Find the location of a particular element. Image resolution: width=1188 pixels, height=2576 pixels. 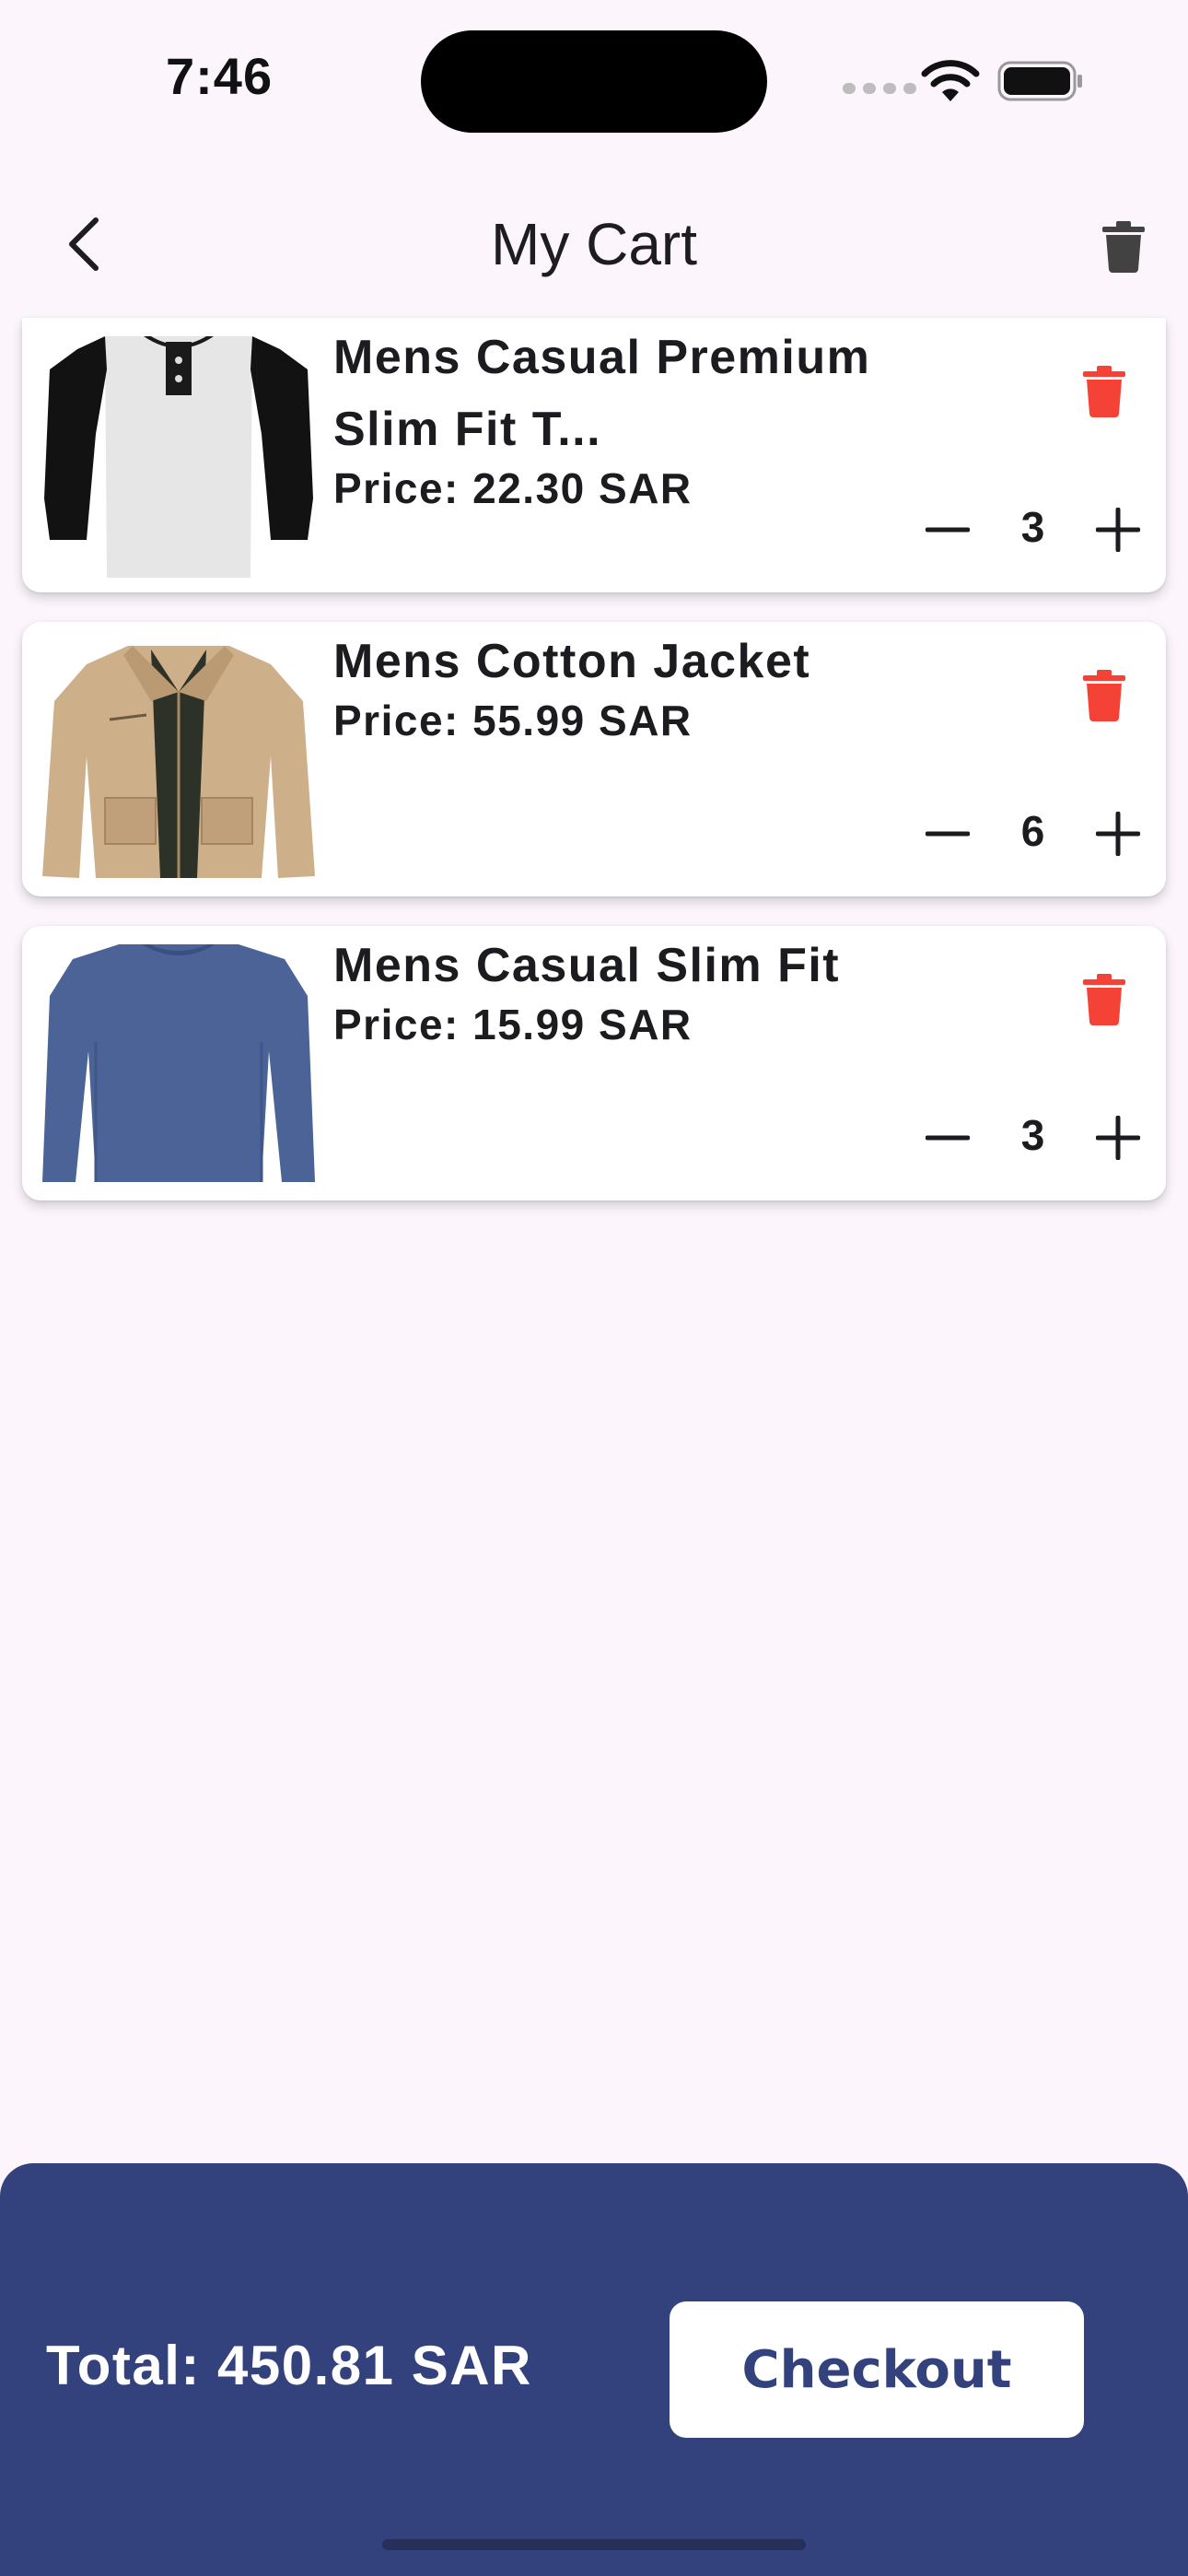

battery-icon is located at coordinates (1039, 81).